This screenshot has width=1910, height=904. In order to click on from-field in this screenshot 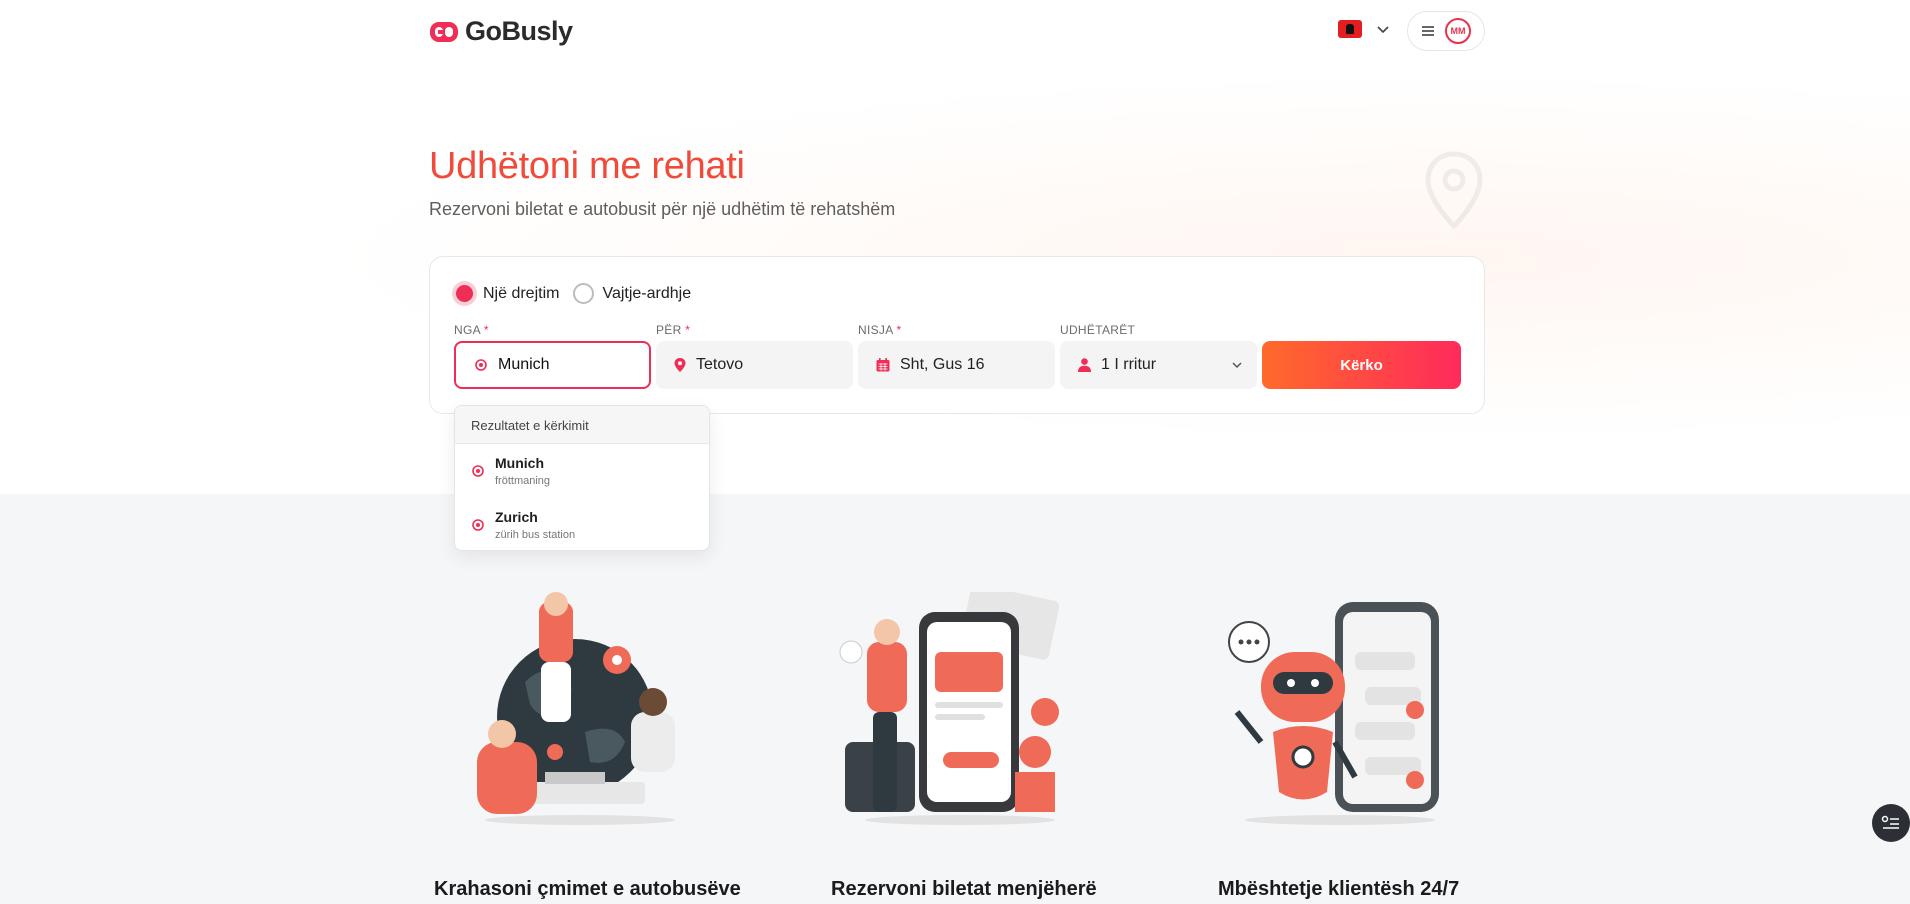, I will do `click(552, 365)`.